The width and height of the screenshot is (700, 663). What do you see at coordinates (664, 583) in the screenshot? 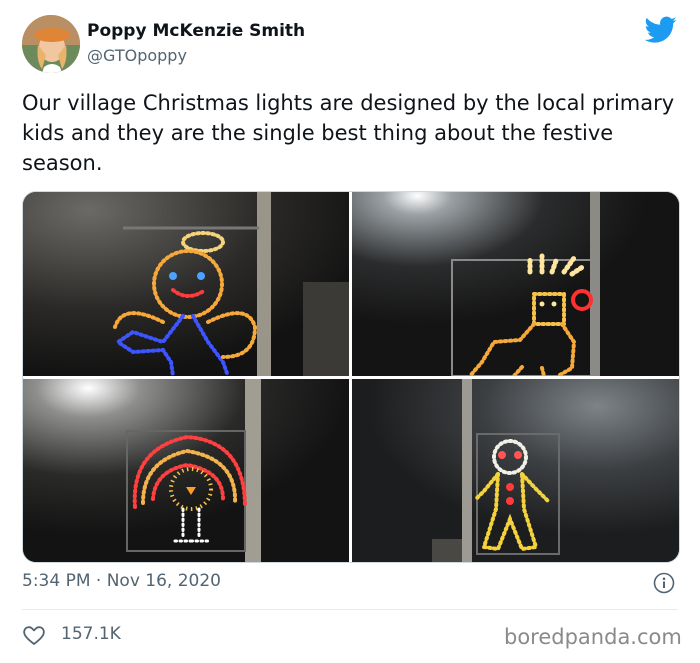
I see `info-icon` at bounding box center [664, 583].